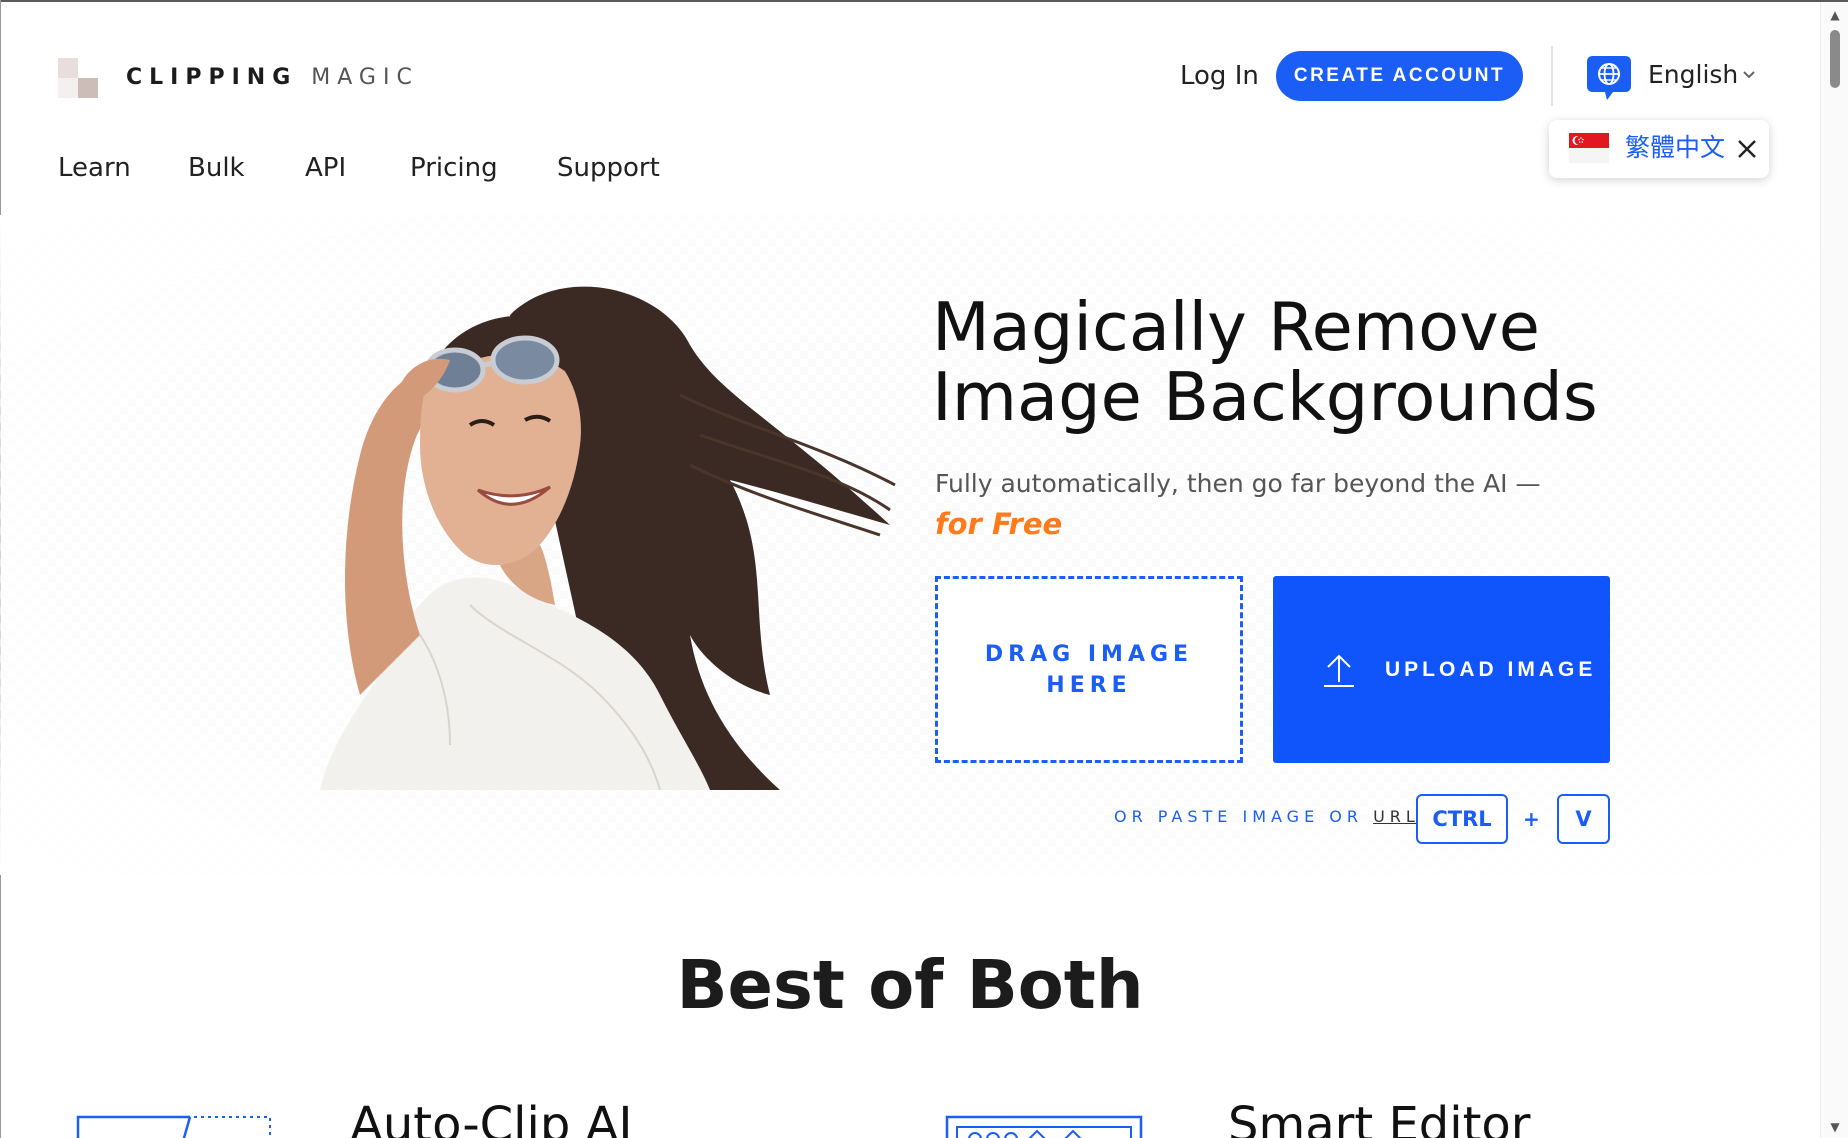  I want to click on logo-mark-icon, so click(78, 78).